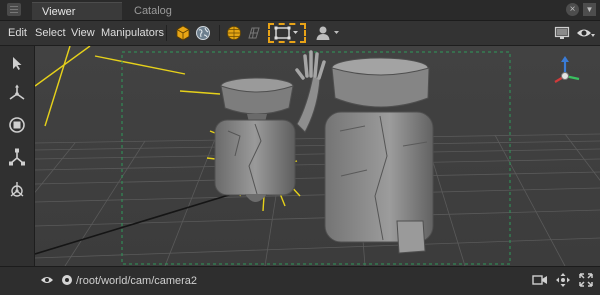 The image size is (600, 295). What do you see at coordinates (234, 33) in the screenshot?
I see `yellow-sphere-icon` at bounding box center [234, 33].